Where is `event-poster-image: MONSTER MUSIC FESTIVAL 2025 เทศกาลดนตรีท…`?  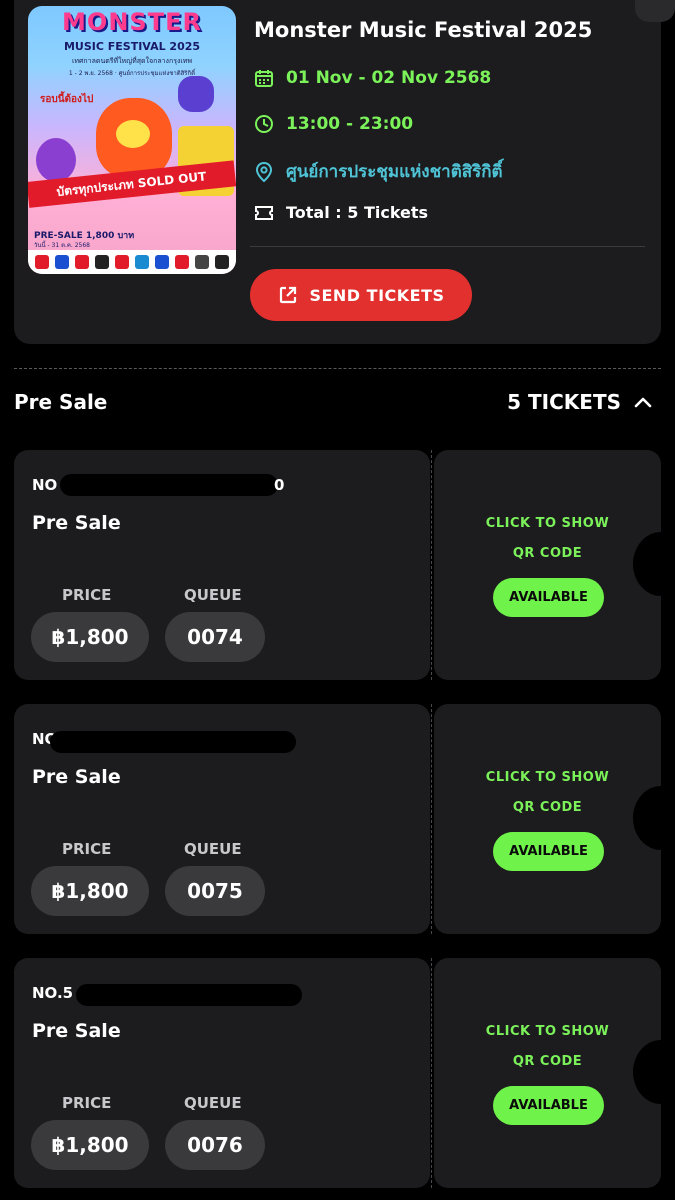 event-poster-image: MONSTER MUSIC FESTIVAL 2025 เทศกาลดนตรีท… is located at coordinates (132, 140).